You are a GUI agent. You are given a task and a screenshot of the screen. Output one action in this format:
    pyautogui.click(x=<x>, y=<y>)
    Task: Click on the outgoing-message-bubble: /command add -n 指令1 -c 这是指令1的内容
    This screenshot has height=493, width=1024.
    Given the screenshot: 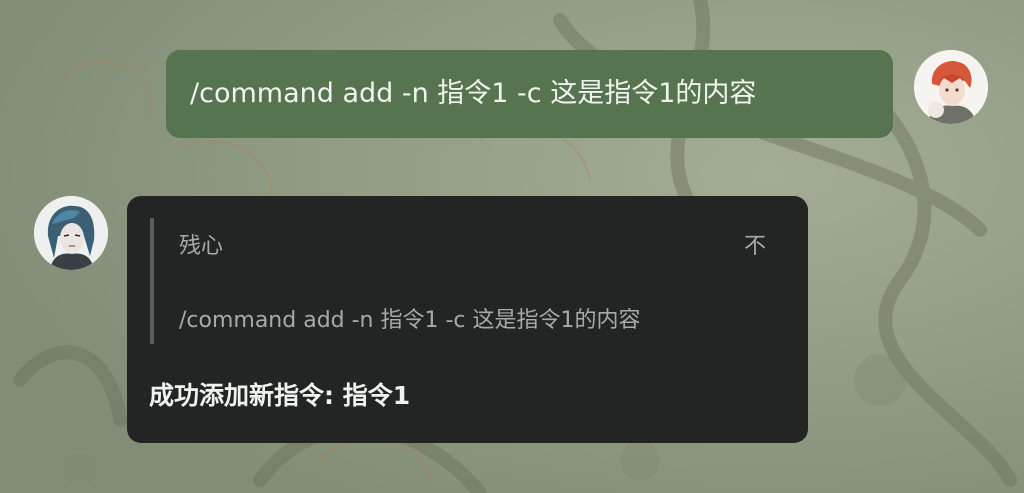 What is the action you would take?
    pyautogui.click(x=529, y=94)
    